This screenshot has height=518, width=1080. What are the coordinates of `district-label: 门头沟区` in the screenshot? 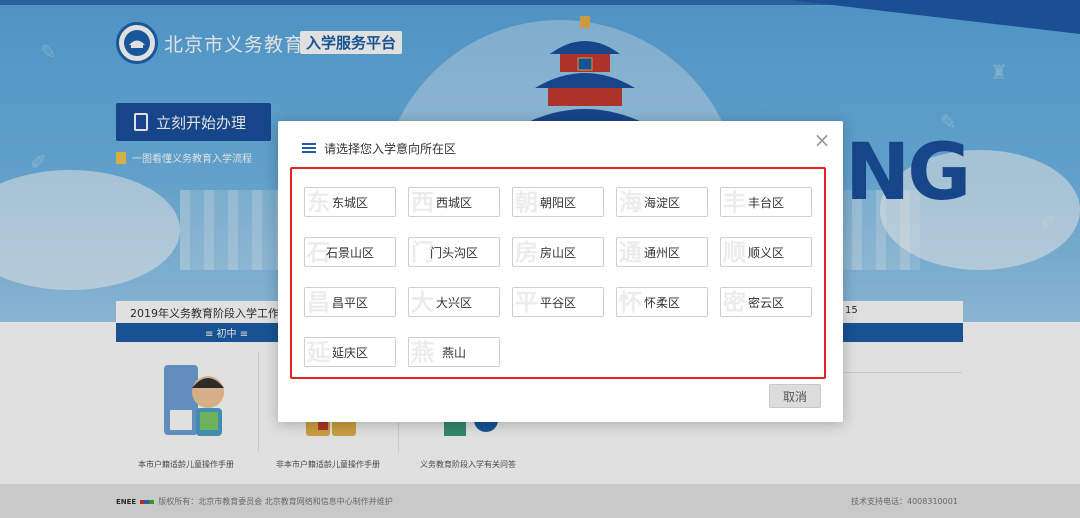 It's located at (453, 252).